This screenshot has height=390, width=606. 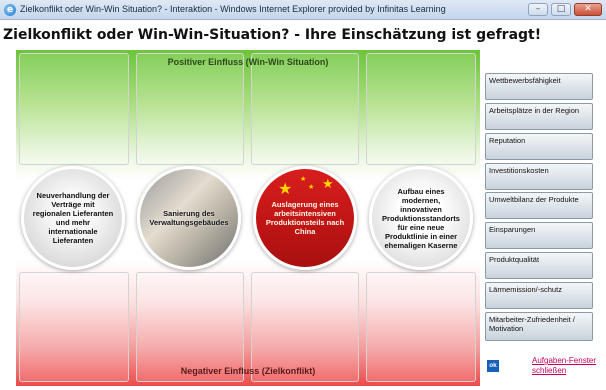 I want to click on measure-card-office-renovation: Sanierung des Verwaltungsgebäudes, so click(x=189, y=218).